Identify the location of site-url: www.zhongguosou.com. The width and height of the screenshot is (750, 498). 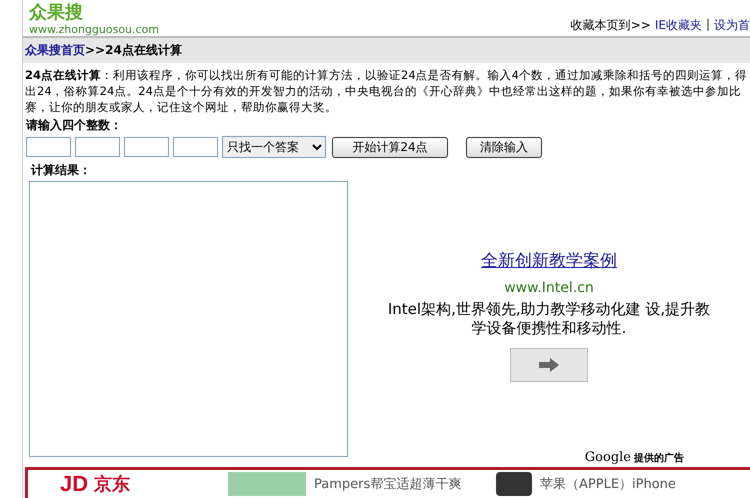
(94, 29).